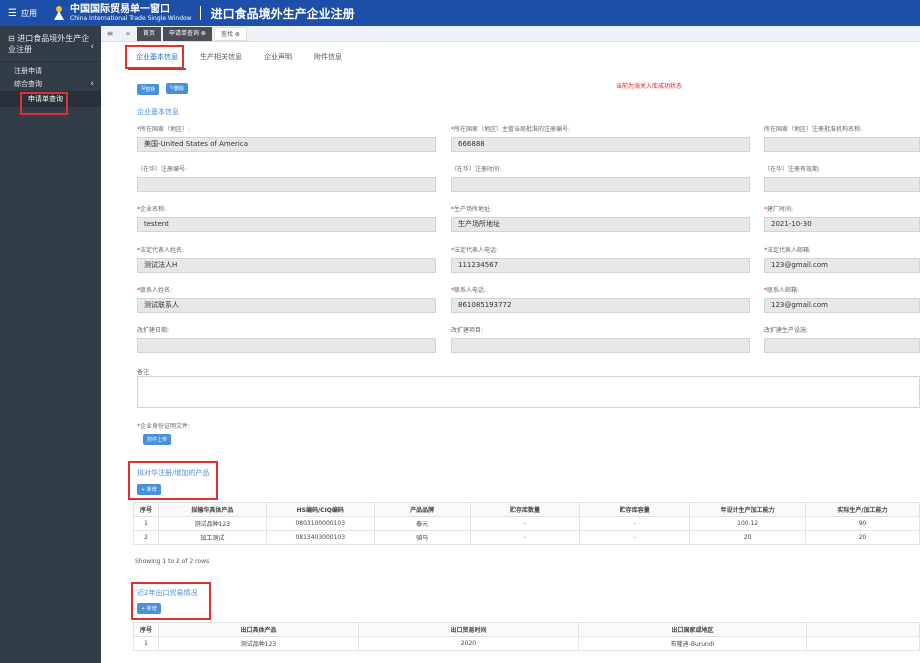  Describe the element at coordinates (146, 537) in the screenshot. I see `table-cell: 2` at that location.